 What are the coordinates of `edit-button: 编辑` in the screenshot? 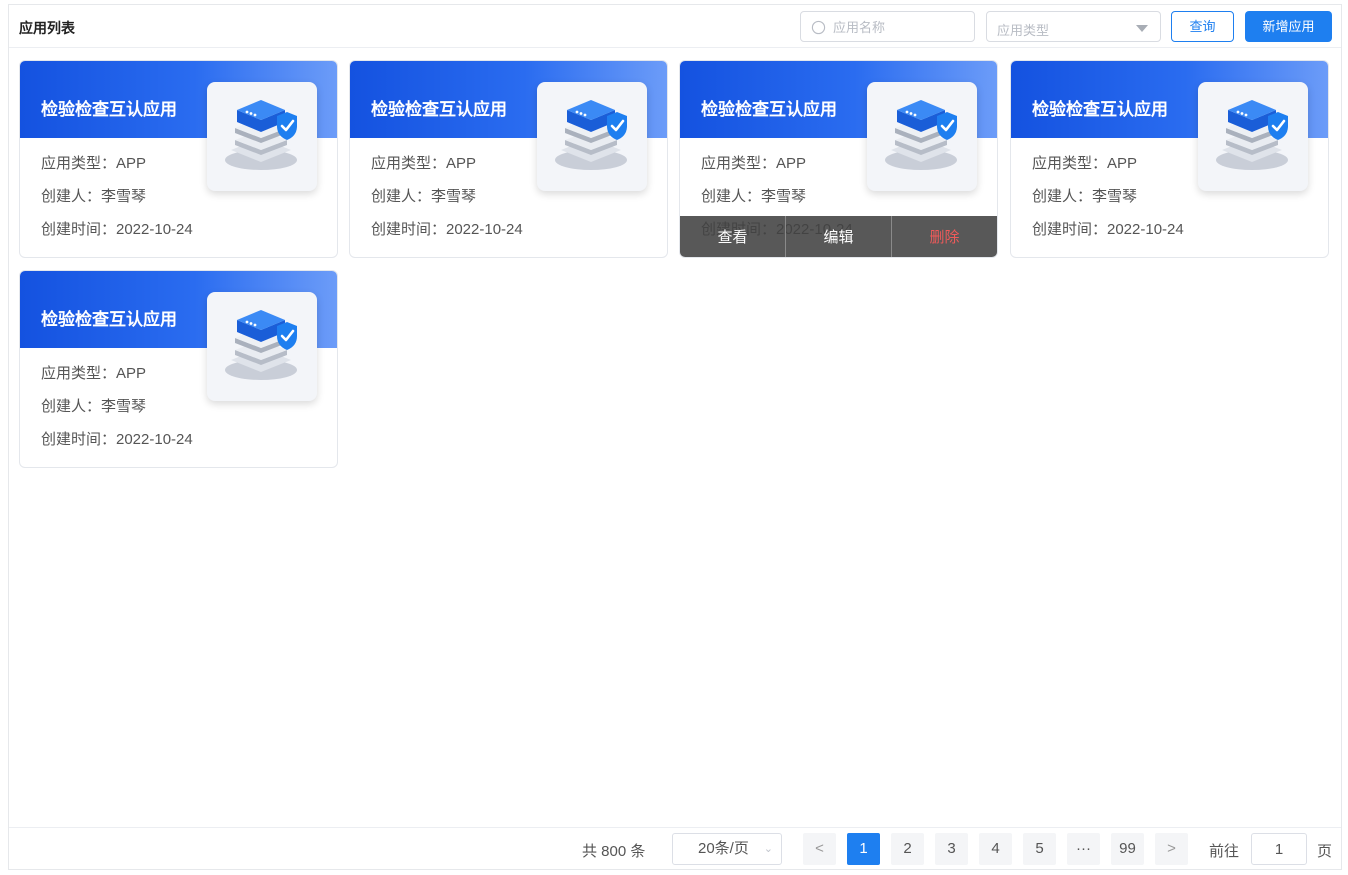 It's located at (839, 236).